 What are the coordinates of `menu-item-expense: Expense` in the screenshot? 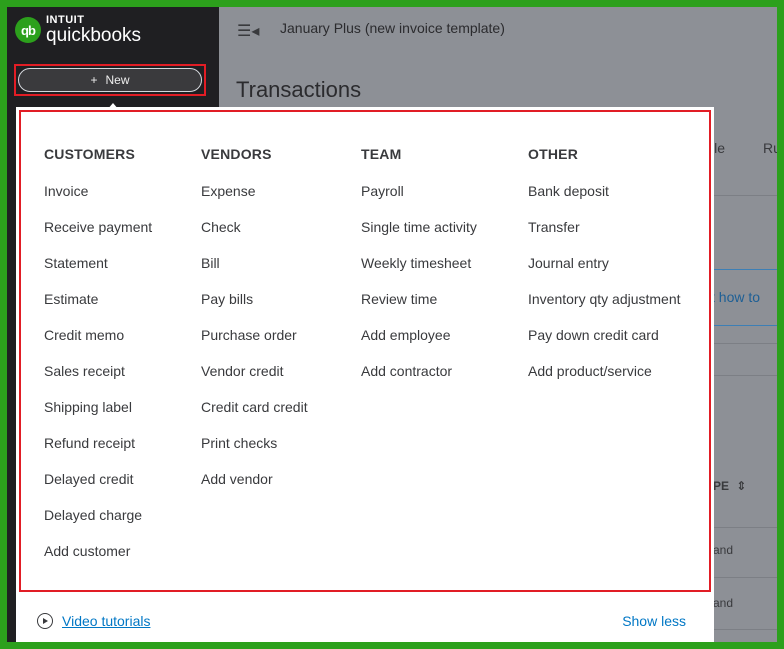 It's located at (254, 201).